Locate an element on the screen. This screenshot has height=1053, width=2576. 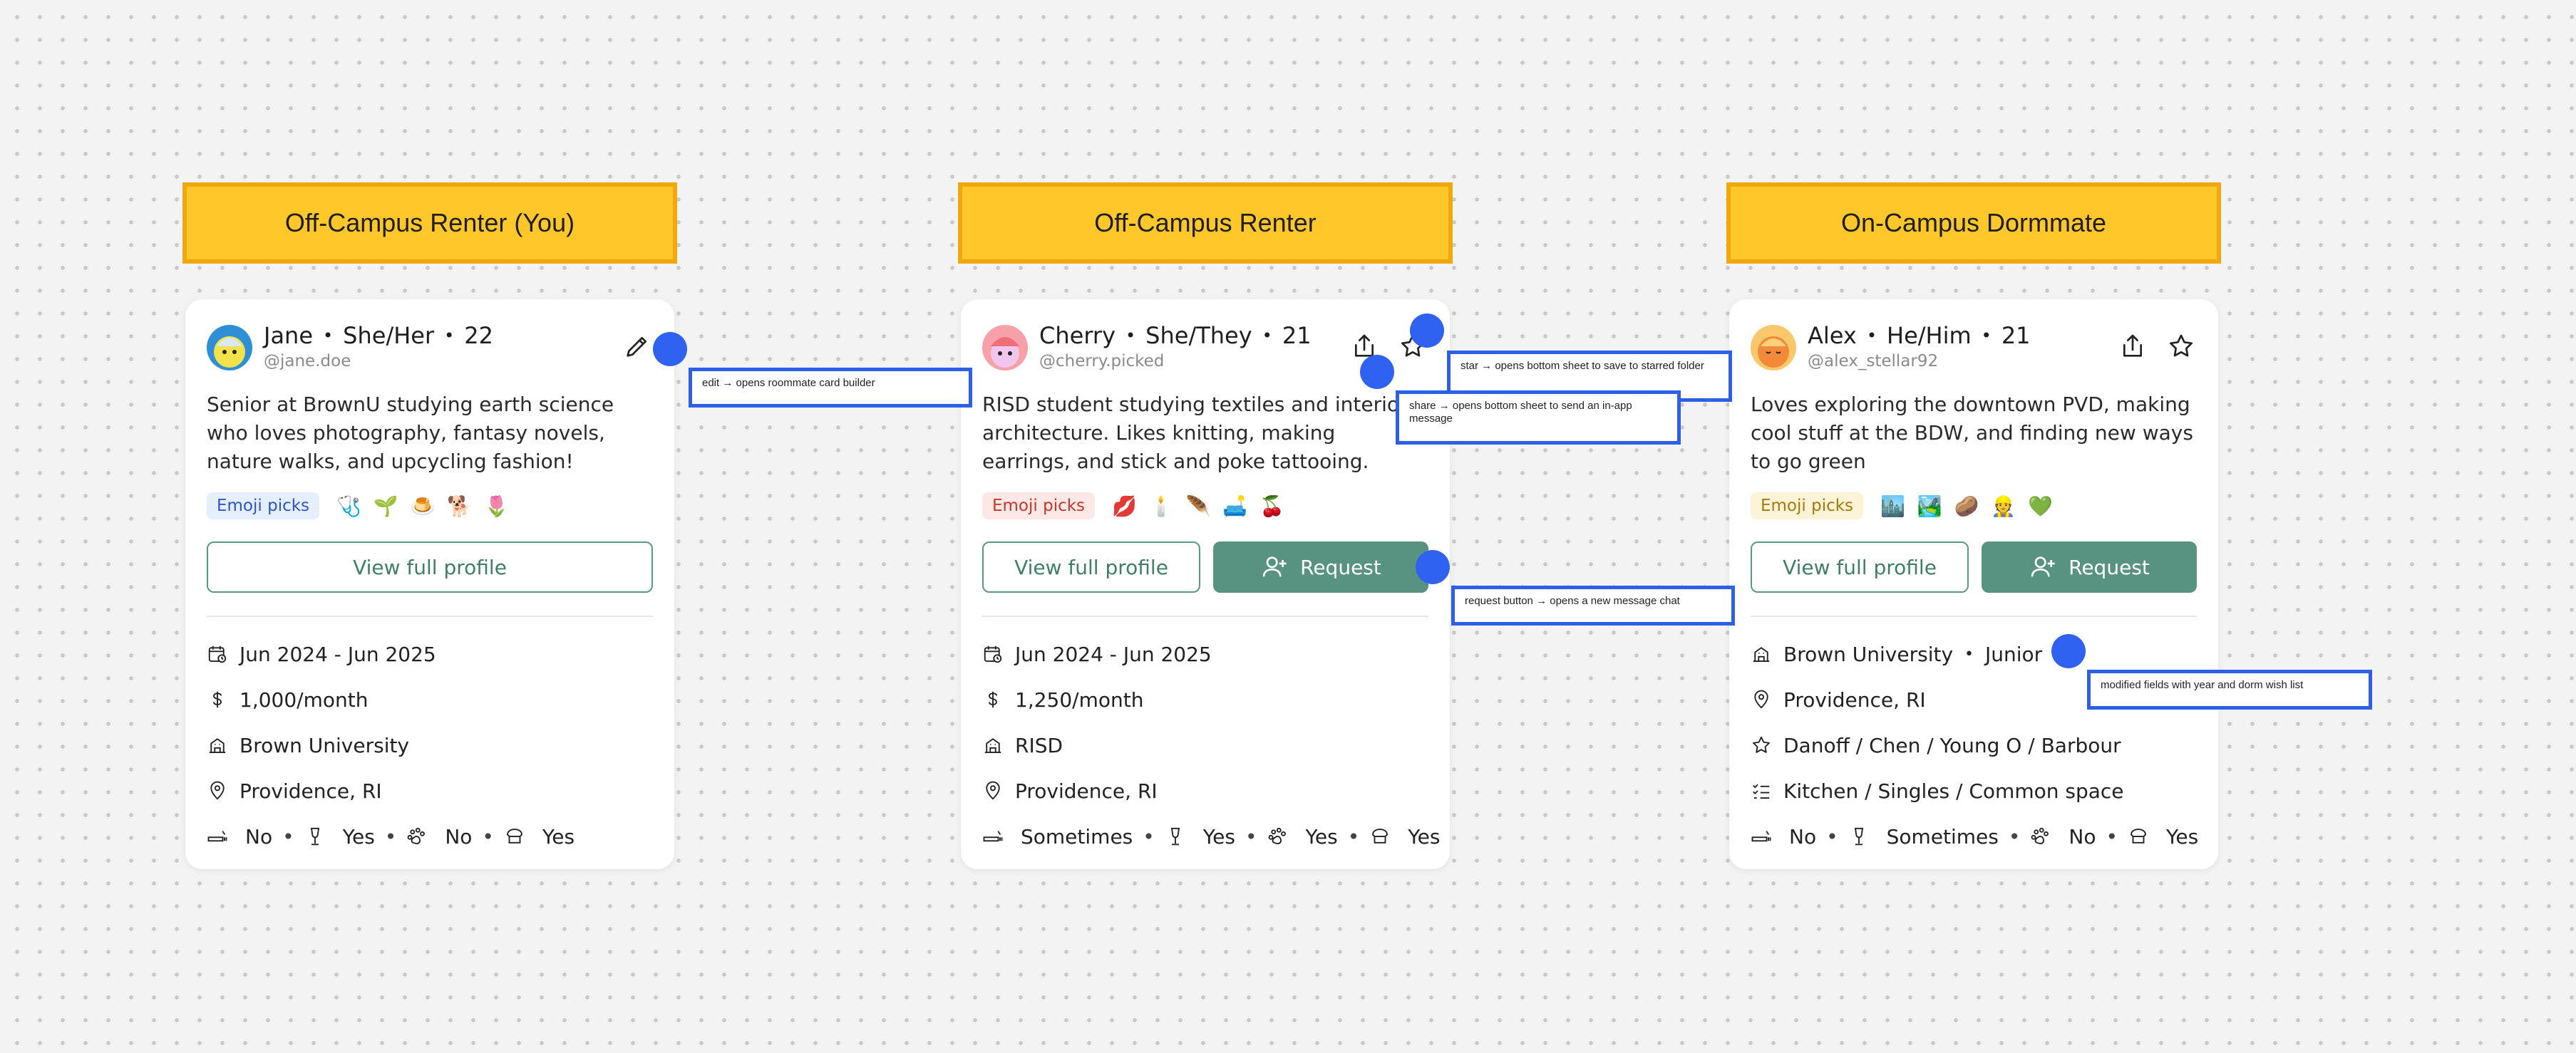
edit-icon is located at coordinates (637, 346).